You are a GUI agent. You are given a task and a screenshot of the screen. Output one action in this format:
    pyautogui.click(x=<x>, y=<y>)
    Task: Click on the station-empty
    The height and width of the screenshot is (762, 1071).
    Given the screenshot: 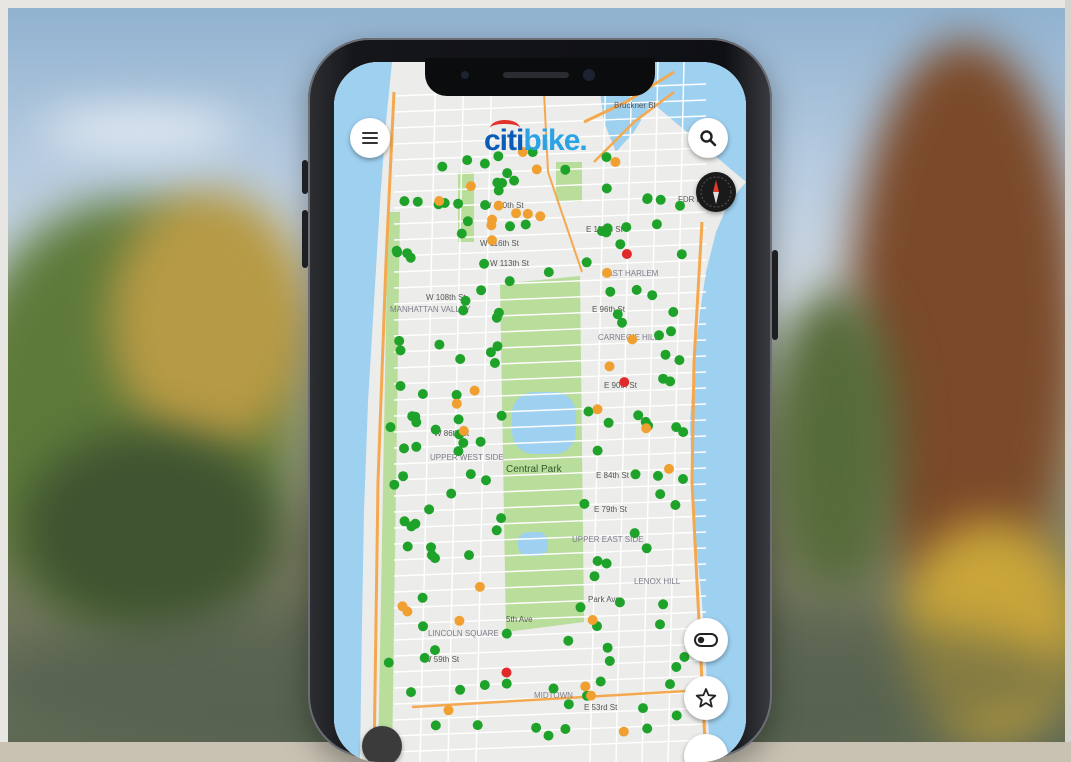 What is the action you would take?
    pyautogui.click(x=506, y=672)
    